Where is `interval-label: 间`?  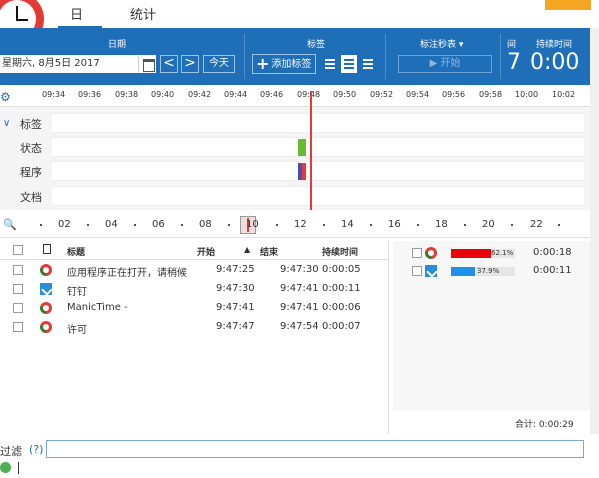
interval-label: 间 is located at coordinates (512, 45).